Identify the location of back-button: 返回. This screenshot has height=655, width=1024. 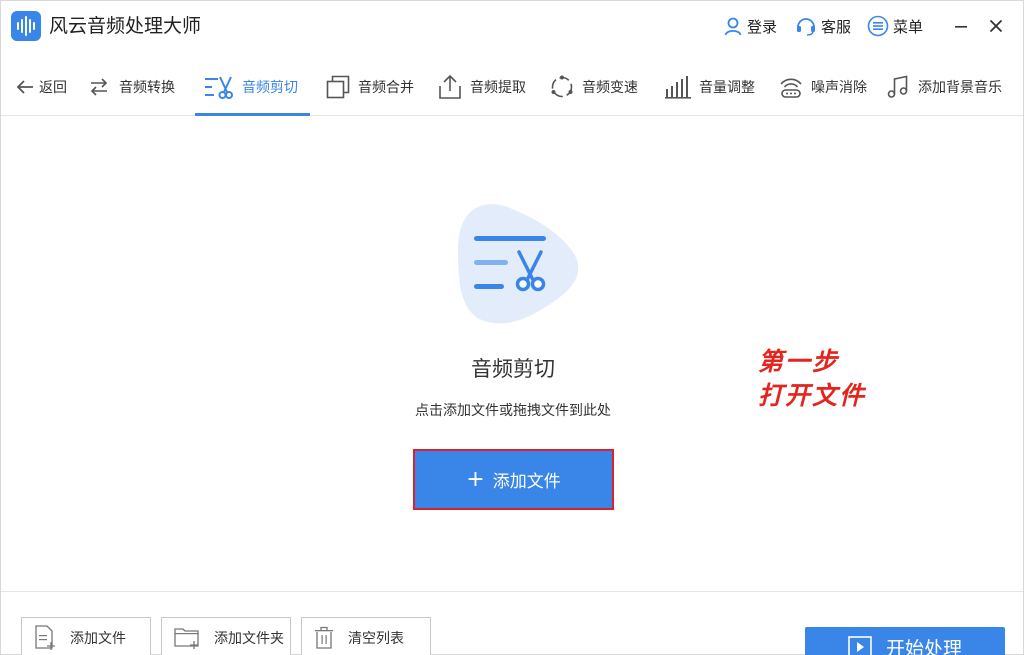
(41, 87).